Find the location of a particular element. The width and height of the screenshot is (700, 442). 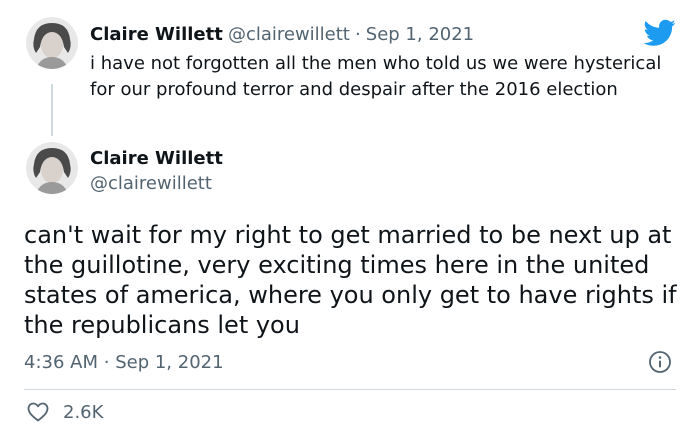

twitter-bird-icon is located at coordinates (659, 35).